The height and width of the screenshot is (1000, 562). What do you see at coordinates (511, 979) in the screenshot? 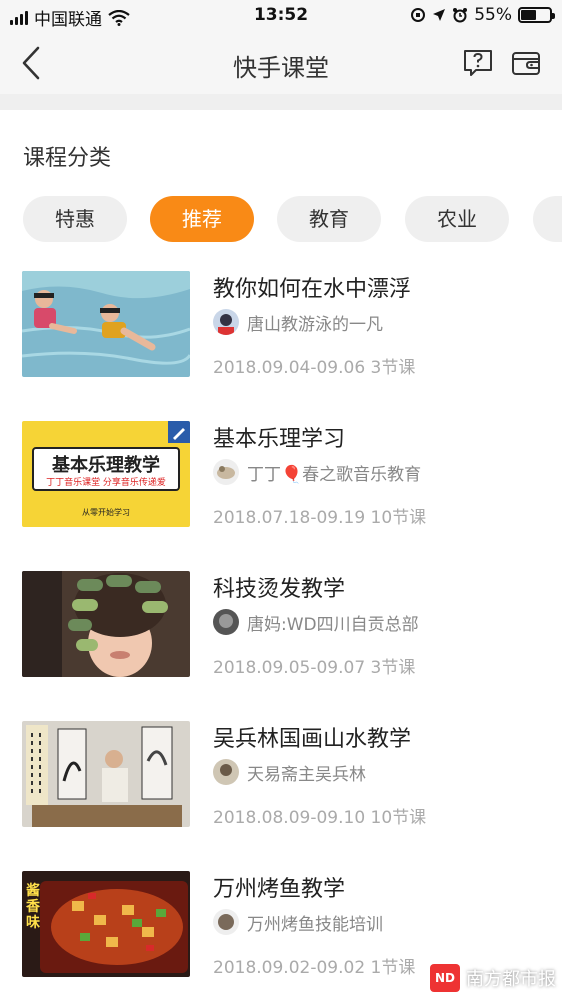
I see `watermark-text: 南方都市报` at bounding box center [511, 979].